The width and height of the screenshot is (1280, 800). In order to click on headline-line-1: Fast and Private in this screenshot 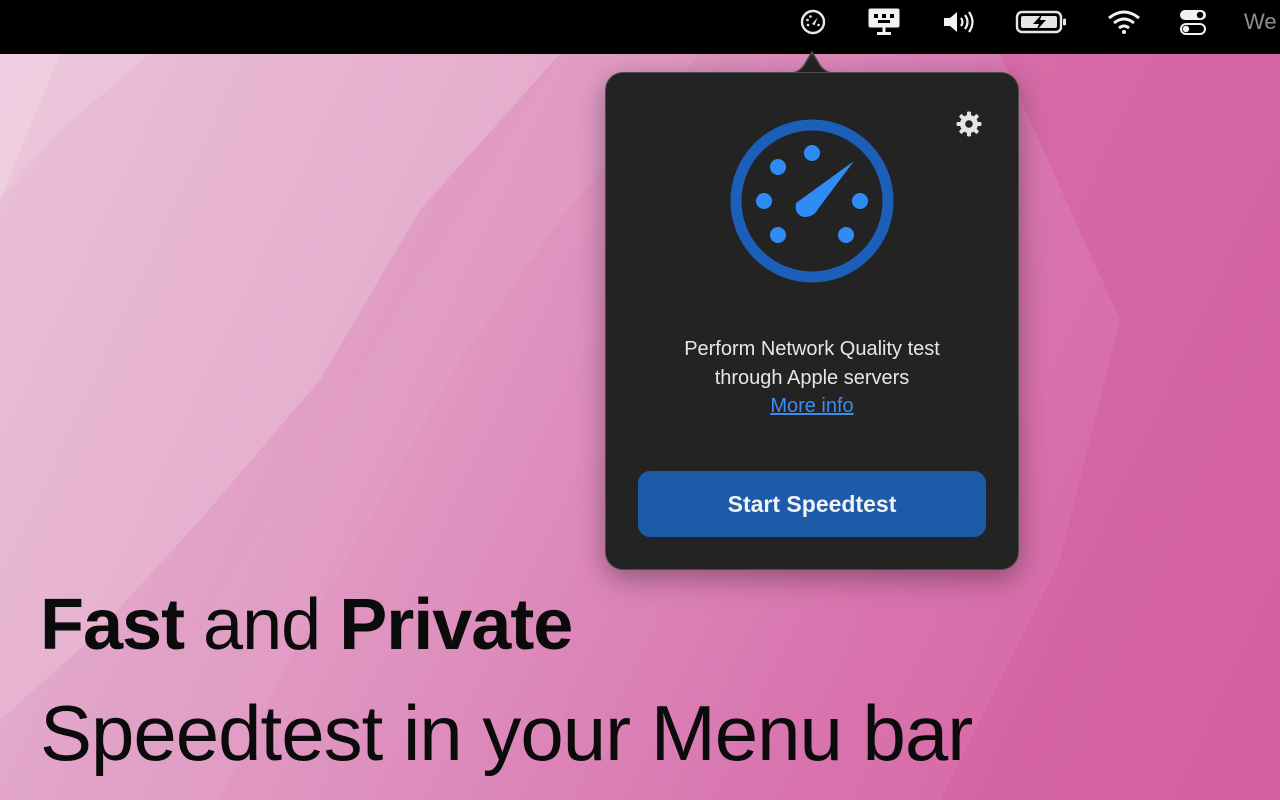, I will do `click(306, 625)`.